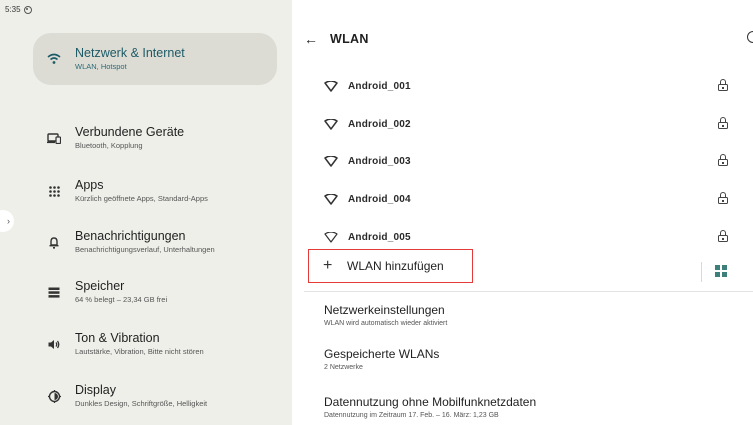 This screenshot has width=753, height=425. Describe the element at coordinates (395, 266) in the screenshot. I see `add-wlan-label: WLAN hinzufügen` at that location.